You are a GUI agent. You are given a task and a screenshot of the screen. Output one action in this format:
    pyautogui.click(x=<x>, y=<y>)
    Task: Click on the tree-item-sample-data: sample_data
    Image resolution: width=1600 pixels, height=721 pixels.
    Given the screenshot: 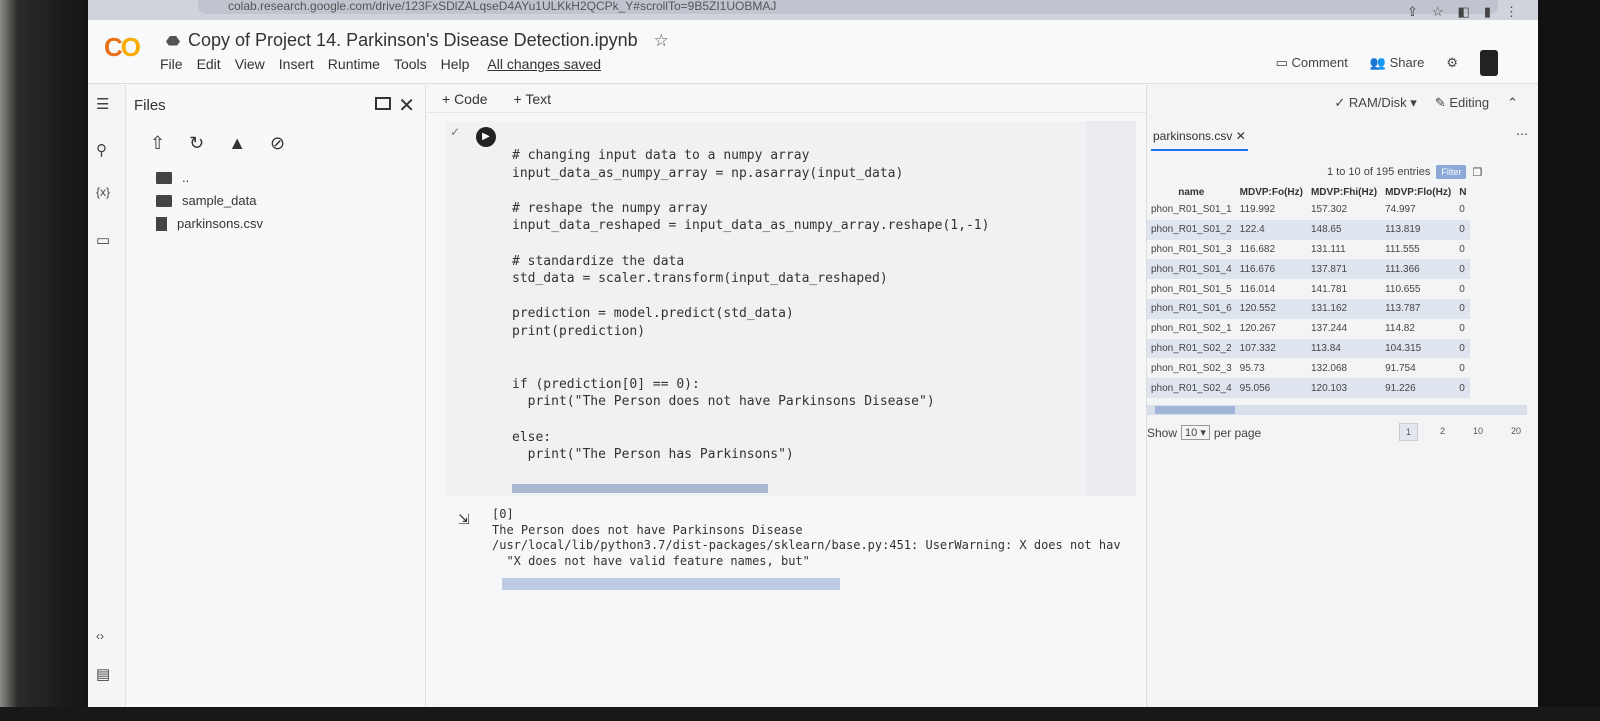 What is the action you would take?
    pyautogui.click(x=290, y=200)
    